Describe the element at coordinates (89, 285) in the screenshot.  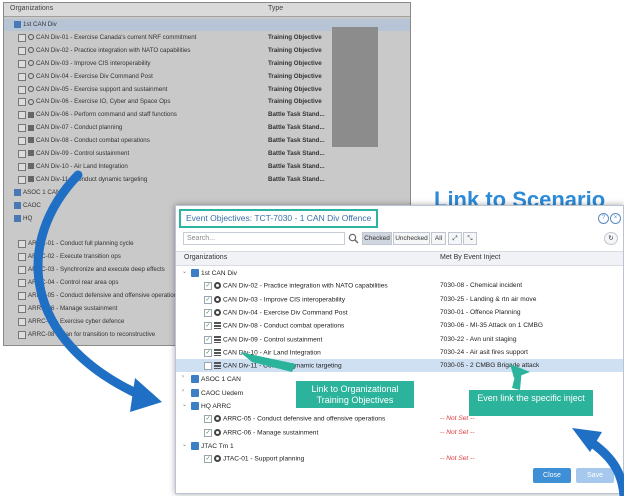
I see `curved-arrow-left` at that location.